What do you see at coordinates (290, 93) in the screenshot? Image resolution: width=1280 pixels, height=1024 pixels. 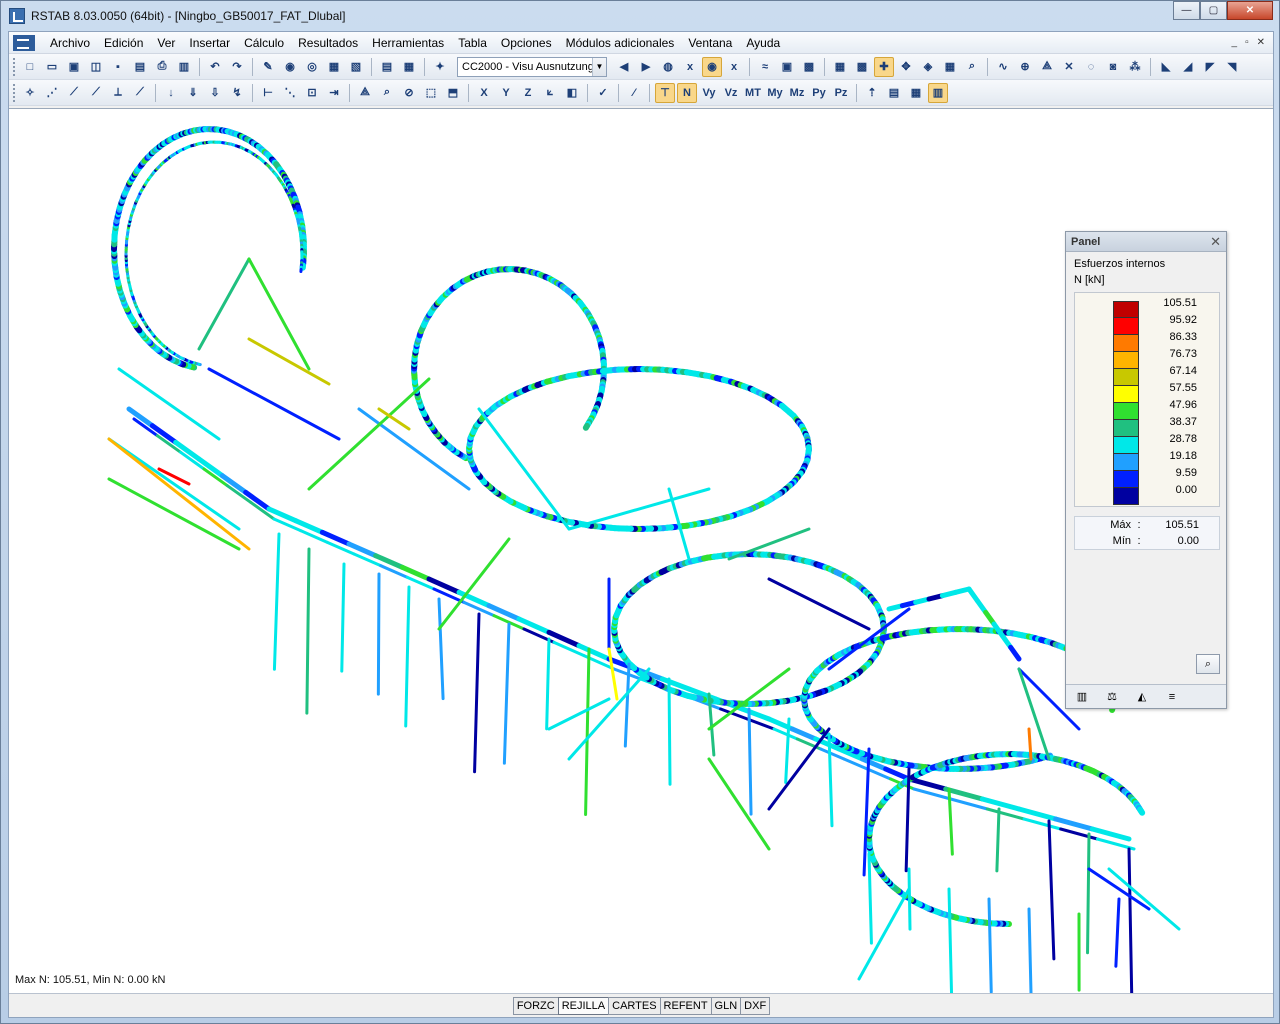 I see `comment-icon: ⋱` at bounding box center [290, 93].